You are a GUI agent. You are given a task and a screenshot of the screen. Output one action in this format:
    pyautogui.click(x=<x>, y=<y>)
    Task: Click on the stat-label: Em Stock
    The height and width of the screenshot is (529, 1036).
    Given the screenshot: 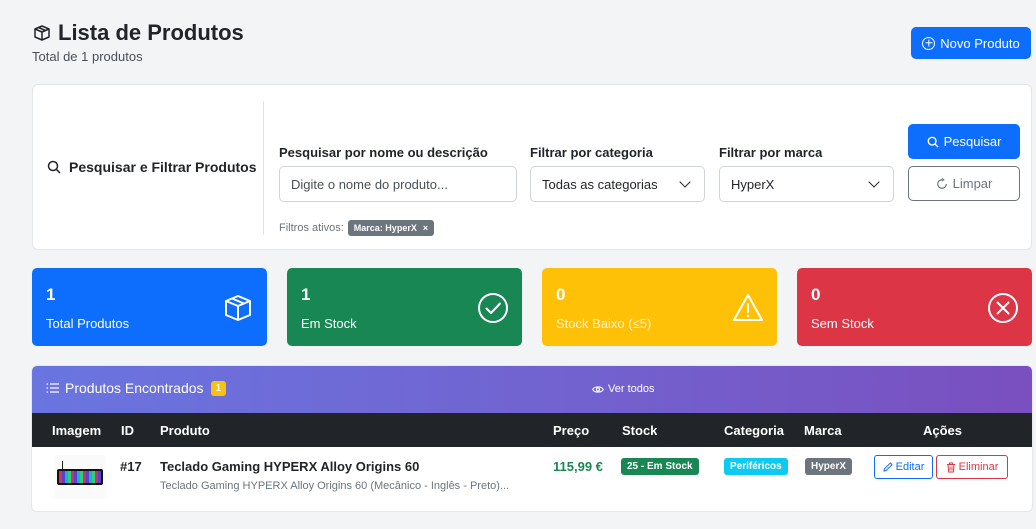 What is the action you would take?
    pyautogui.click(x=329, y=323)
    